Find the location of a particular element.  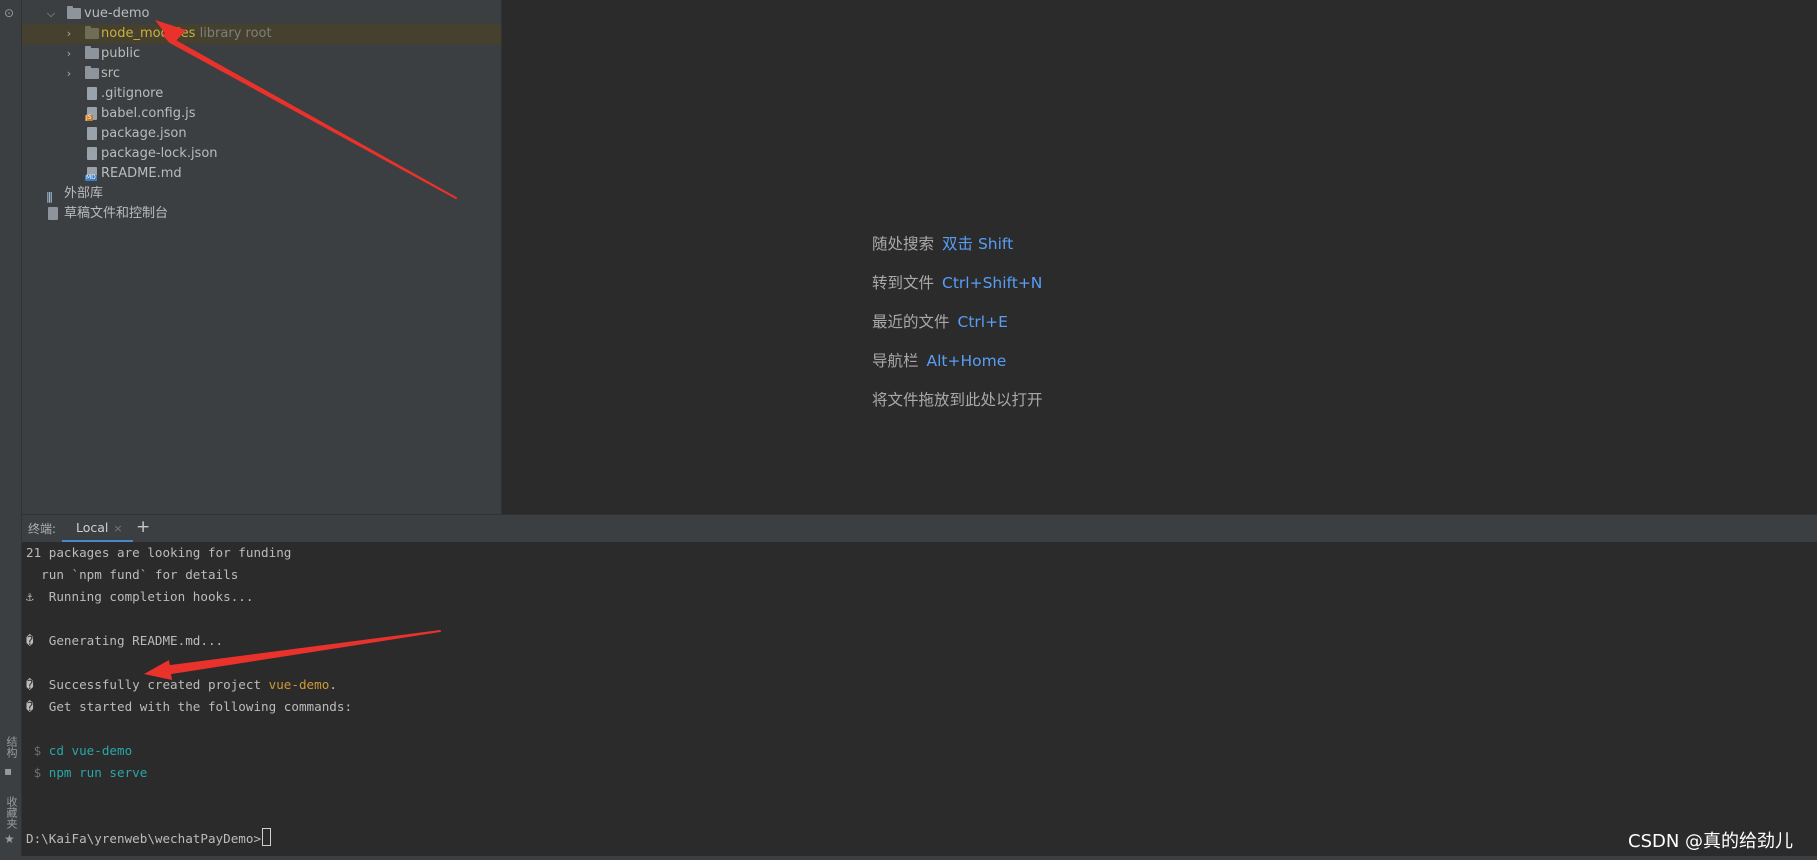

watermark: CSDN @真的给劲儿 is located at coordinates (1711, 841).